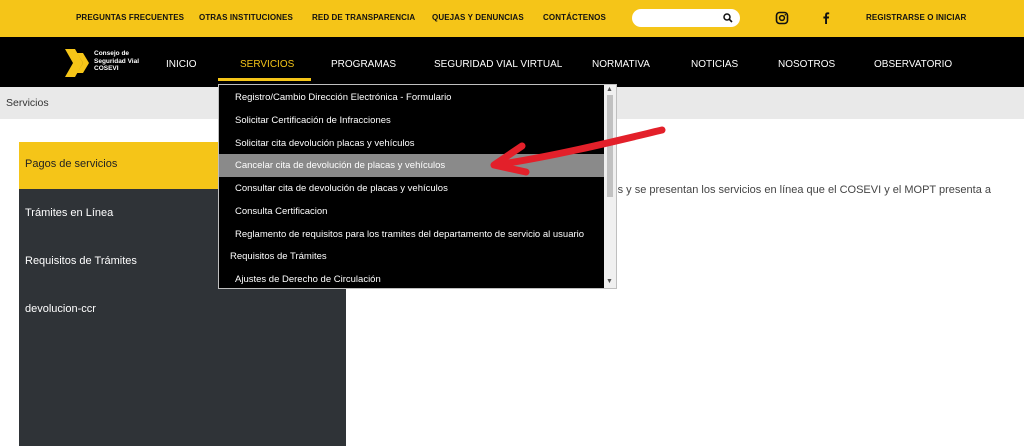  I want to click on nav-active-underline, so click(264, 79).